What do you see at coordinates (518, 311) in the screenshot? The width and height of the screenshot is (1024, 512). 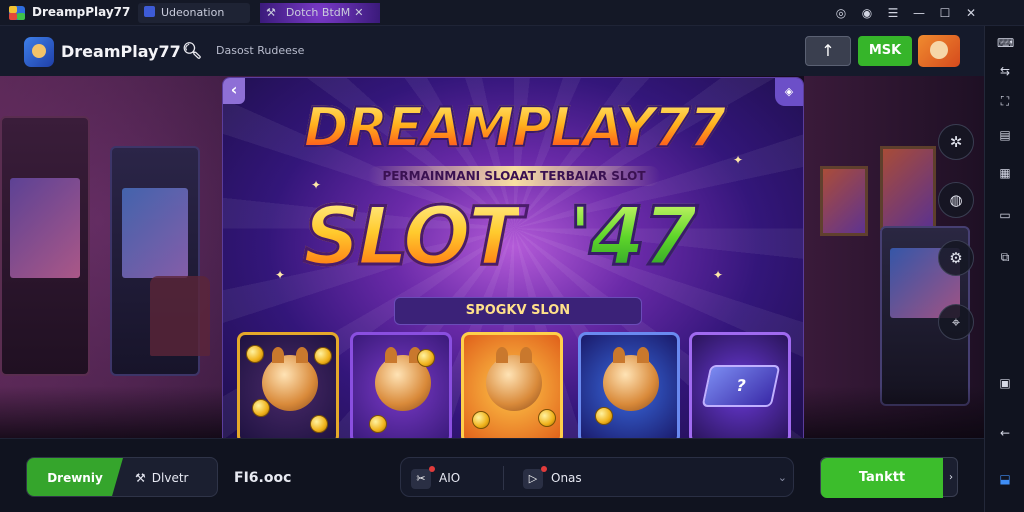 I see `banner-pill: SPOGKV SLON` at bounding box center [518, 311].